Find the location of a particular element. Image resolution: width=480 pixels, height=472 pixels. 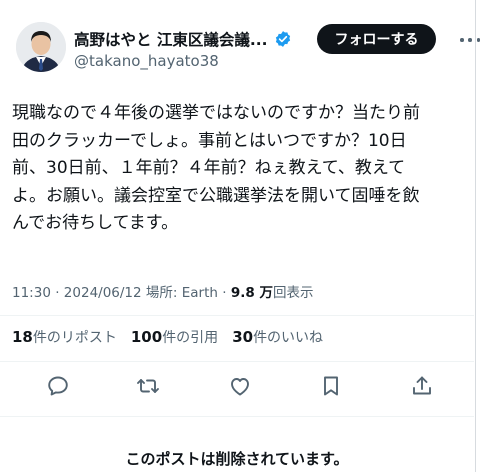

verified-badge-icon is located at coordinates (282, 39).